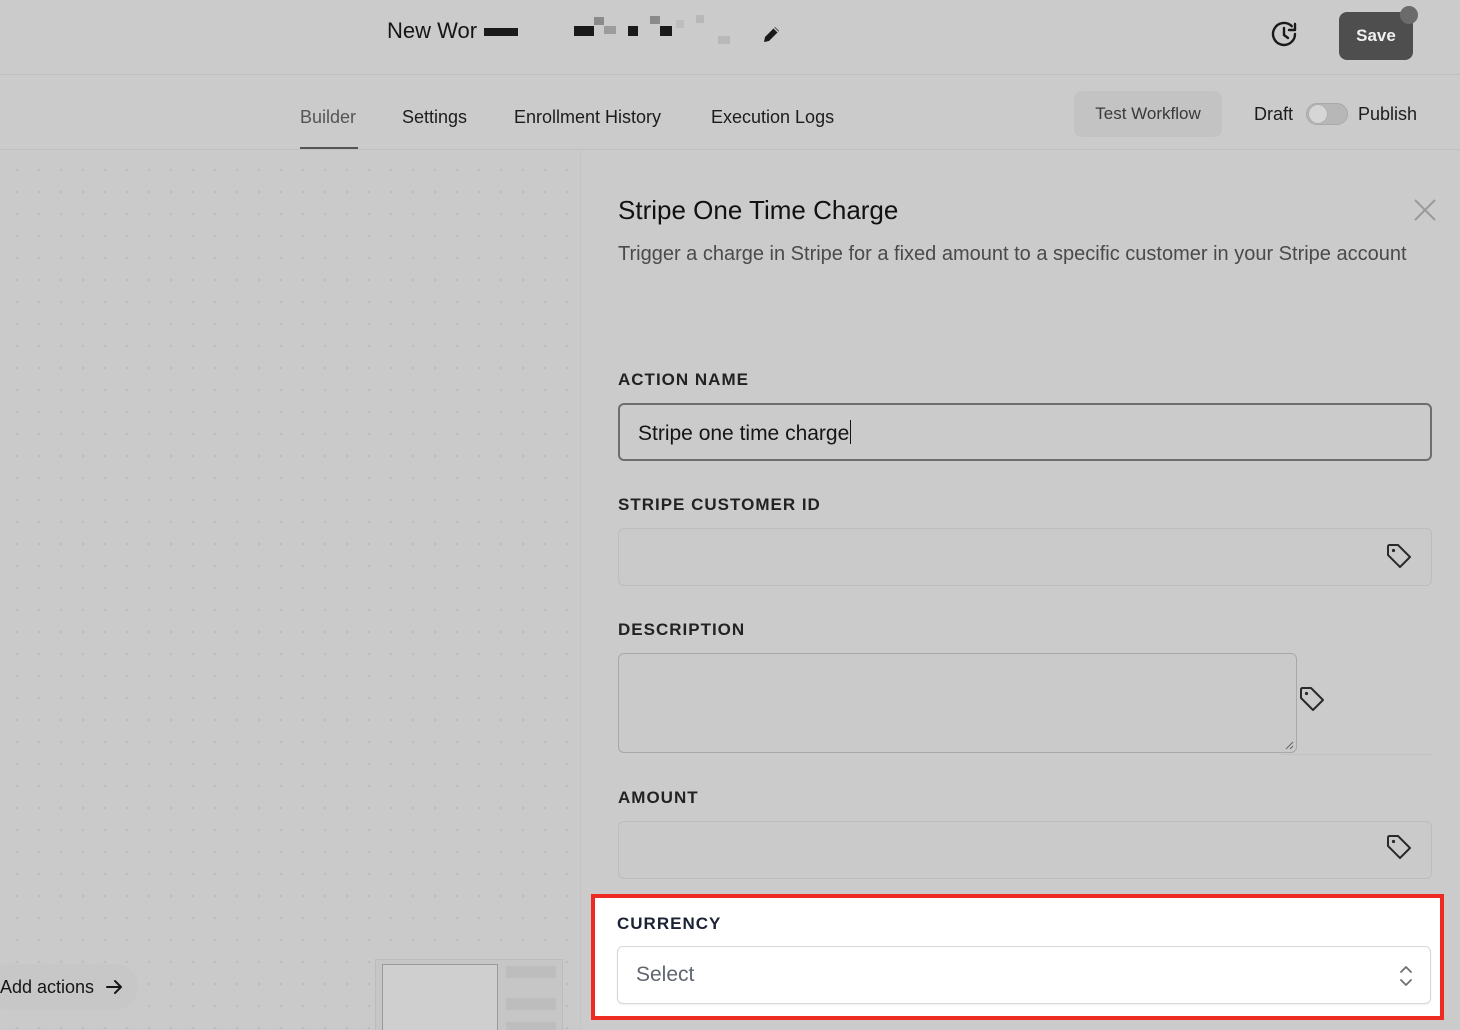 The width and height of the screenshot is (1460, 1030). Describe the element at coordinates (432, 31) in the screenshot. I see `workflow-title: New Wor` at that location.